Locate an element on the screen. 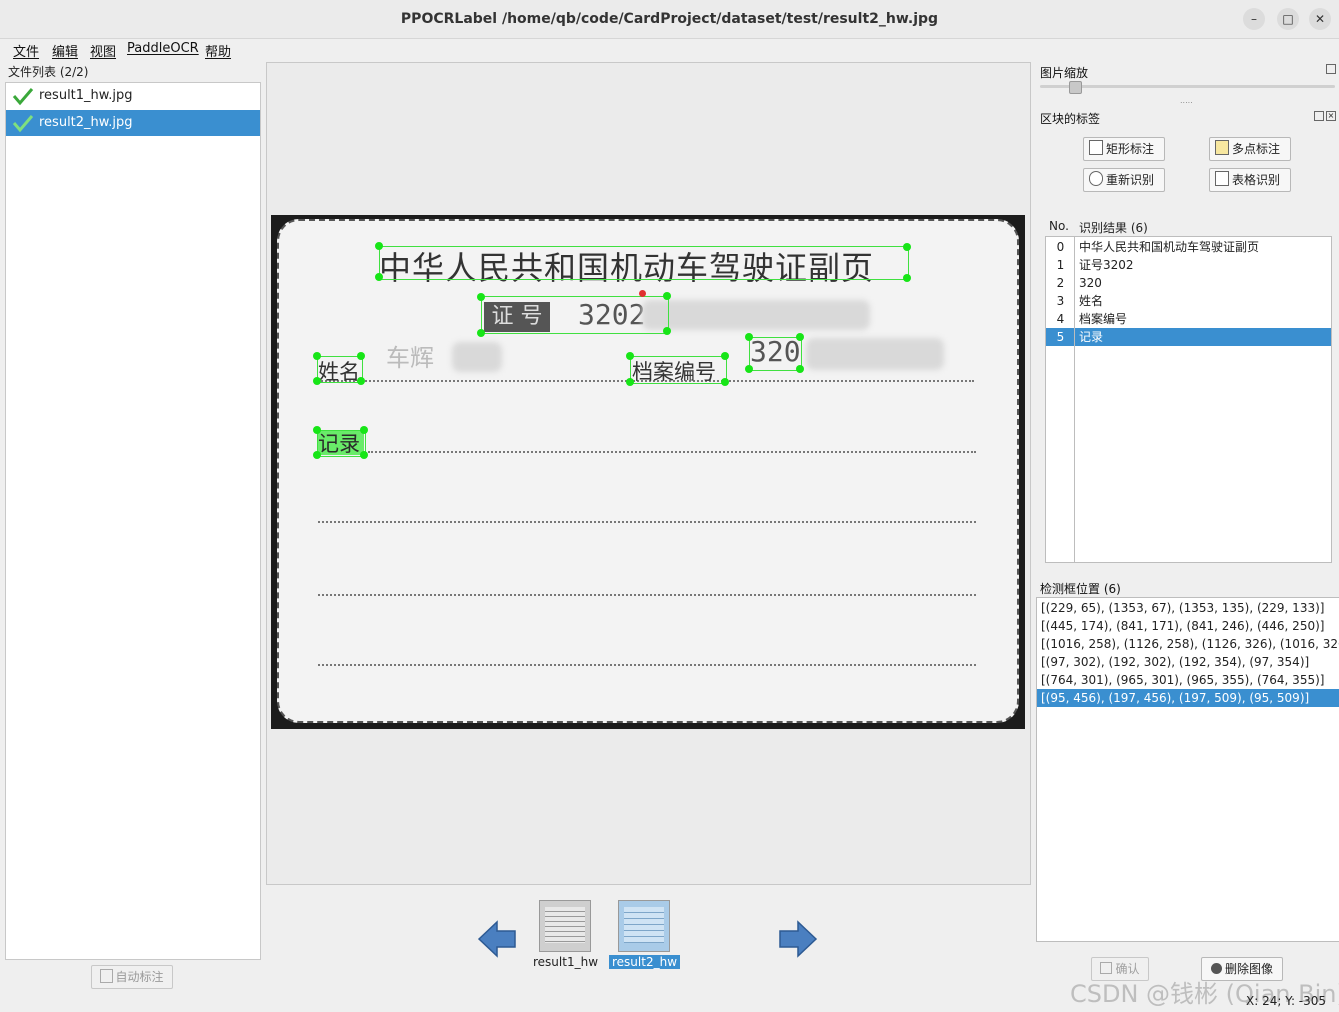 The width and height of the screenshot is (1339, 1012). menu-view: 视图 is located at coordinates (103, 50).